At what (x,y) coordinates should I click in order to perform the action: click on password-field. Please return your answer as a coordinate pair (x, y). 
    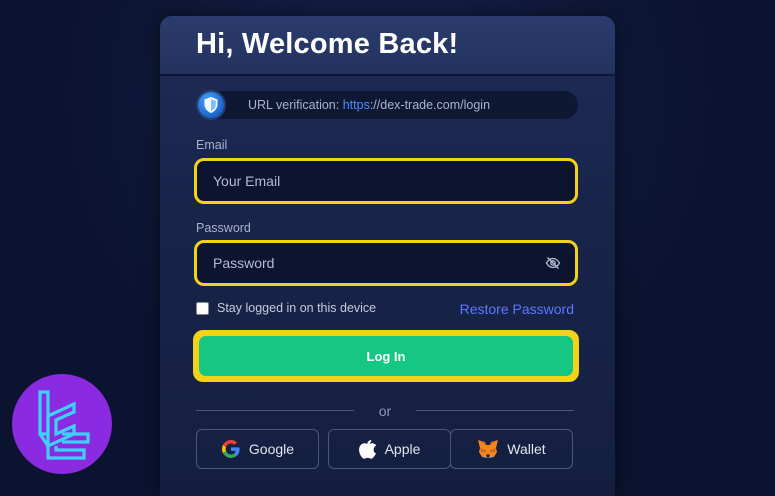
    Looking at the image, I should click on (386, 263).